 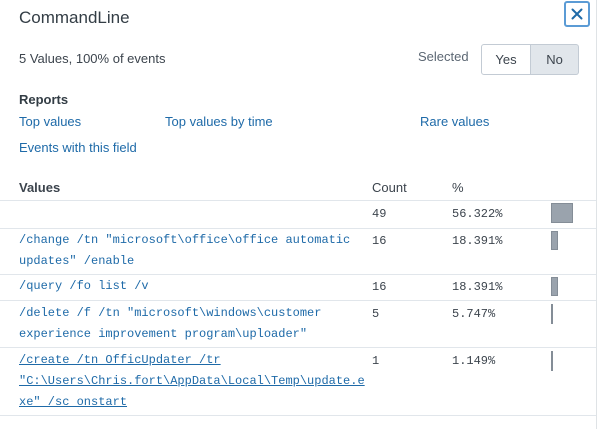 What do you see at coordinates (458, 187) in the screenshot?
I see `percent-column-header: %` at bounding box center [458, 187].